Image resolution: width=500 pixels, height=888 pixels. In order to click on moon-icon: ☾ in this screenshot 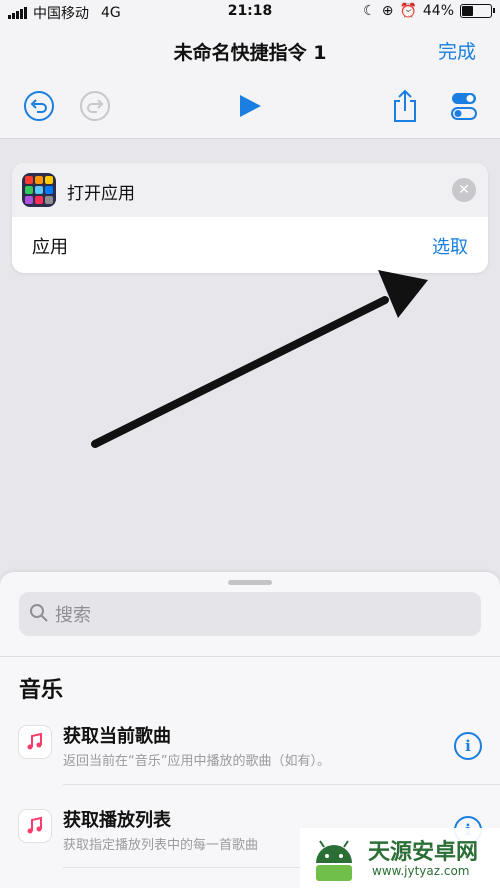, I will do `click(369, 11)`.